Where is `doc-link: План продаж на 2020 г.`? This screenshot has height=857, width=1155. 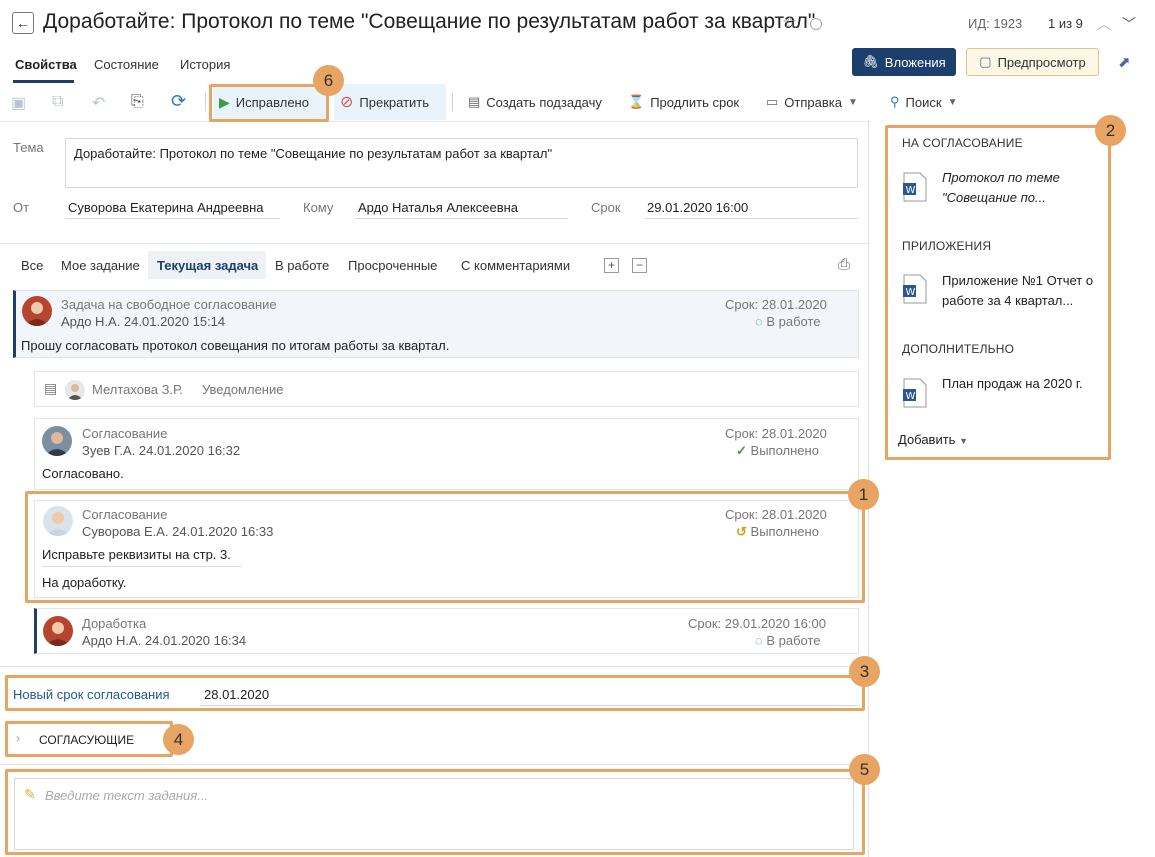
doc-link: План продаж на 2020 г. is located at coordinates (1022, 384).